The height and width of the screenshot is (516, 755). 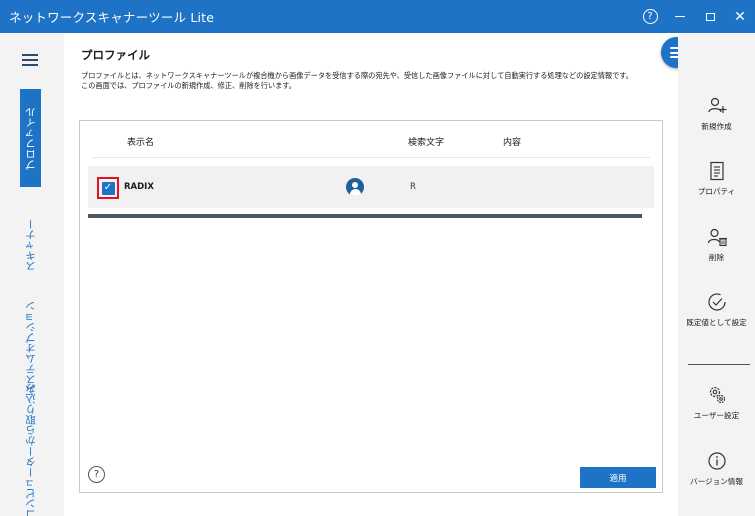 I want to click on left-nav: プロファイル スキャナー システムオプション コンピューターから取り込み, so click(x=32, y=274).